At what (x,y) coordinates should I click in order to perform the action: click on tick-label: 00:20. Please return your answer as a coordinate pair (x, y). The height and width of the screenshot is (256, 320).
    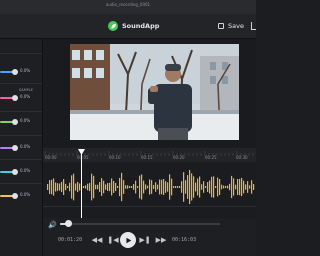
    Looking at the image, I should click on (179, 157).